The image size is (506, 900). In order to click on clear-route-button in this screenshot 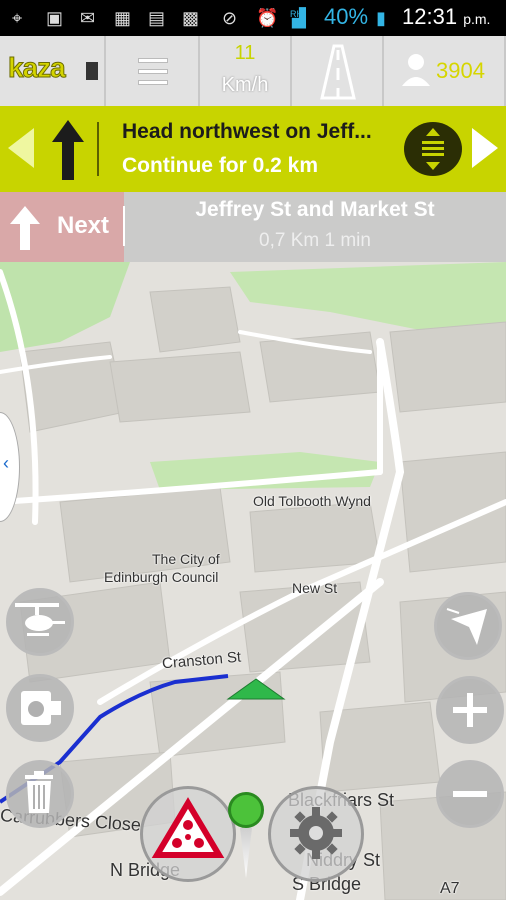, I will do `click(40, 794)`.